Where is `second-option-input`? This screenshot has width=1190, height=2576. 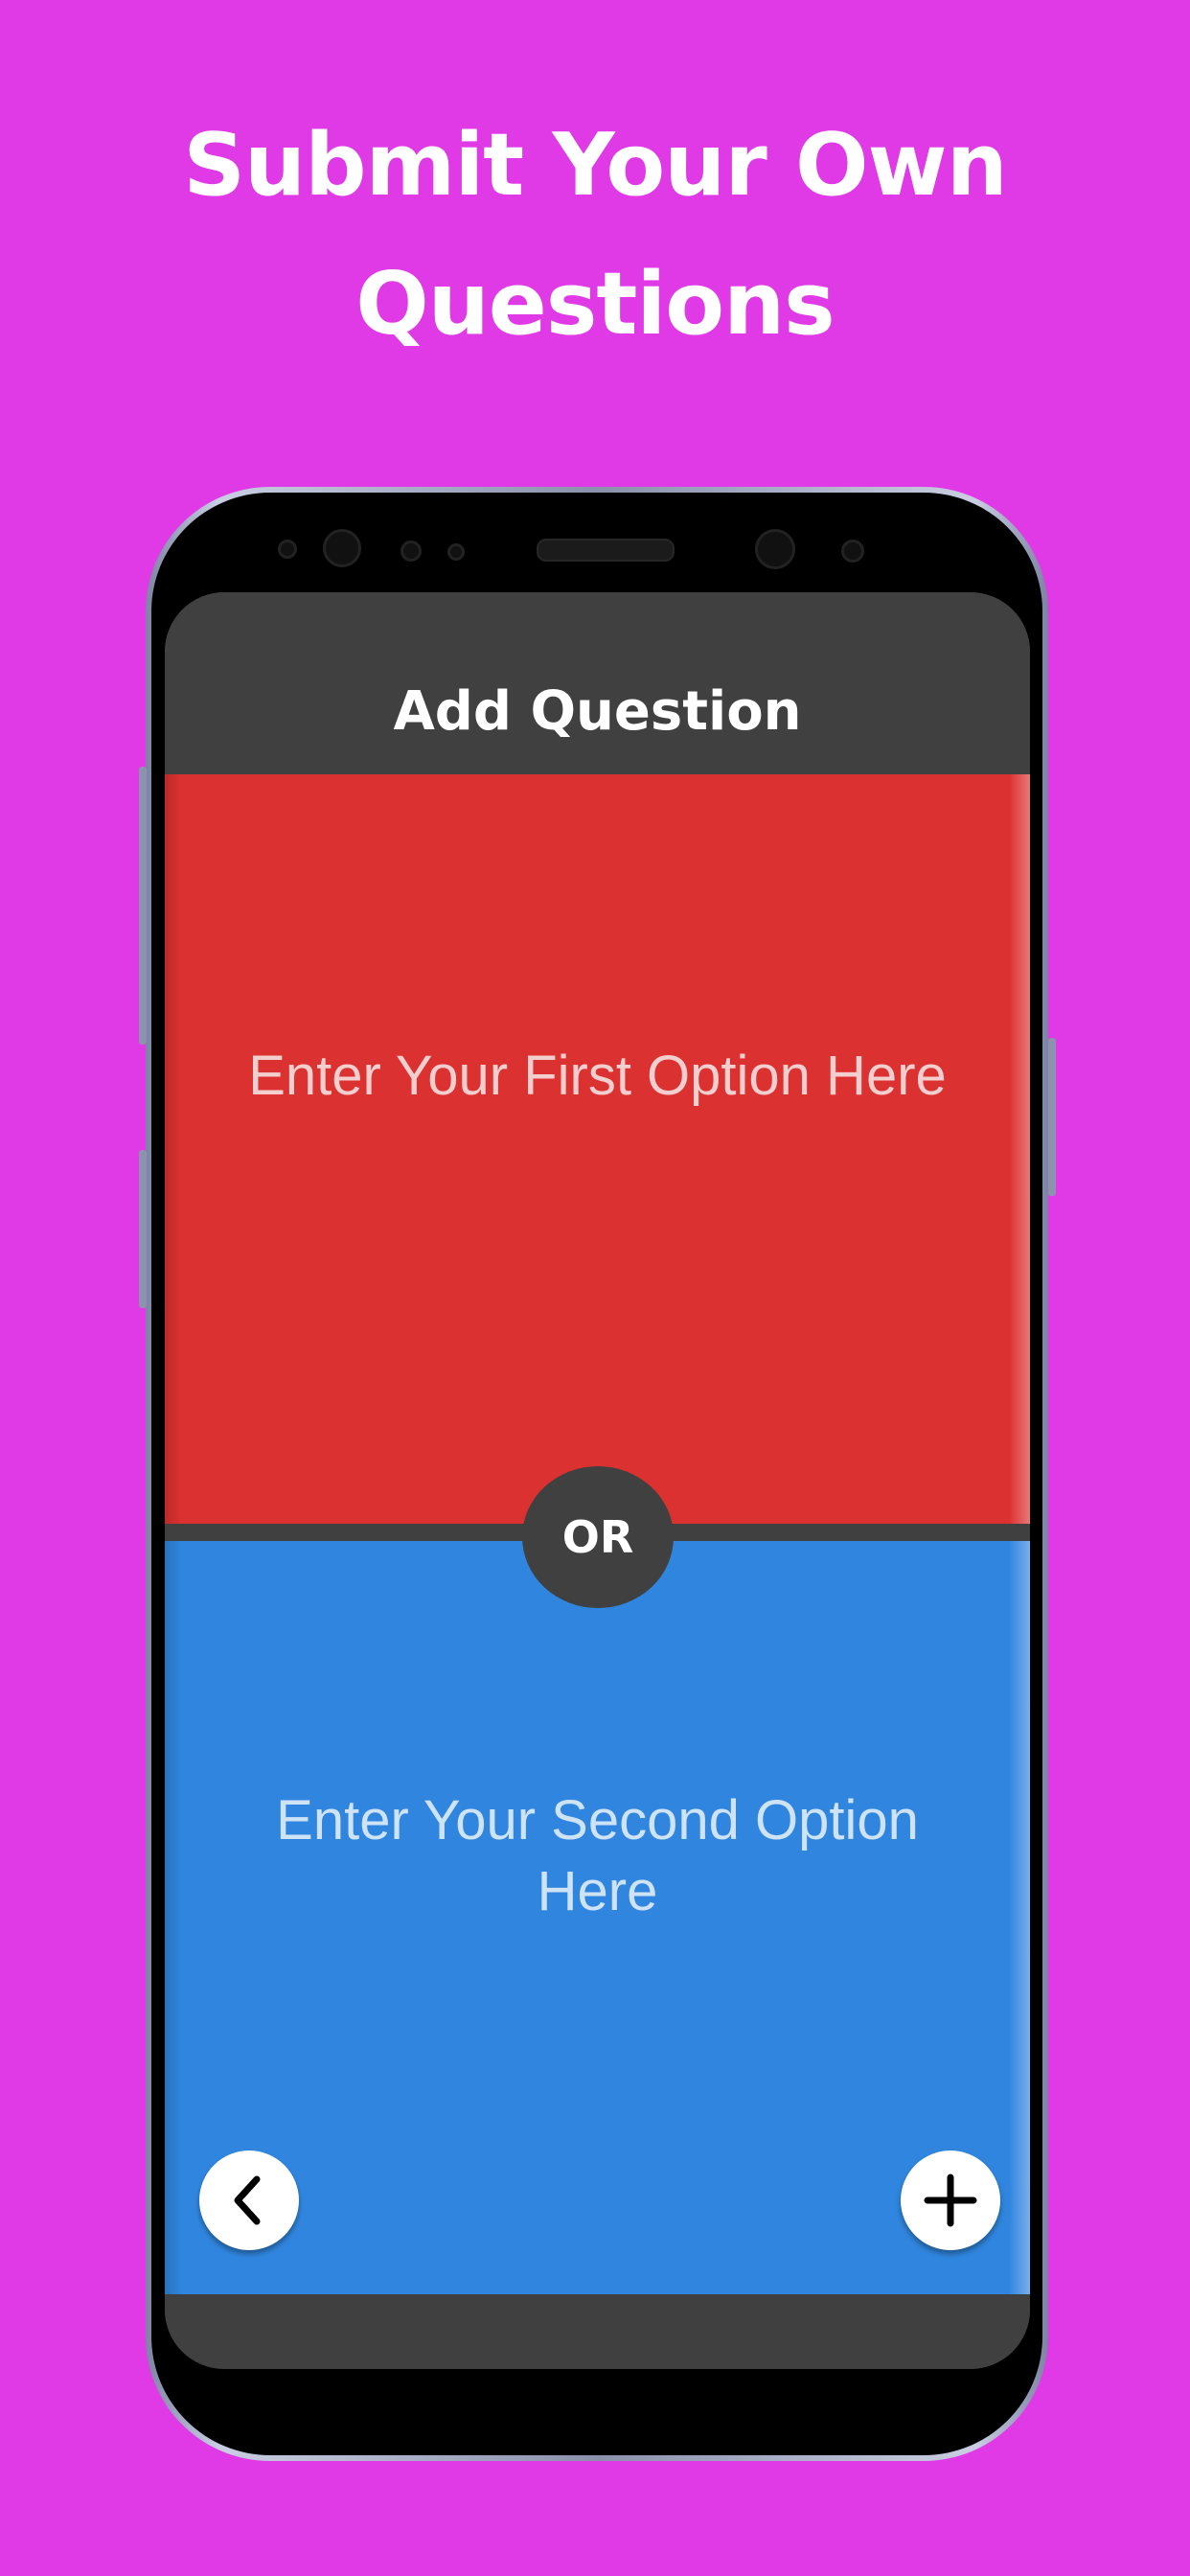
second-option-input is located at coordinates (598, 1862).